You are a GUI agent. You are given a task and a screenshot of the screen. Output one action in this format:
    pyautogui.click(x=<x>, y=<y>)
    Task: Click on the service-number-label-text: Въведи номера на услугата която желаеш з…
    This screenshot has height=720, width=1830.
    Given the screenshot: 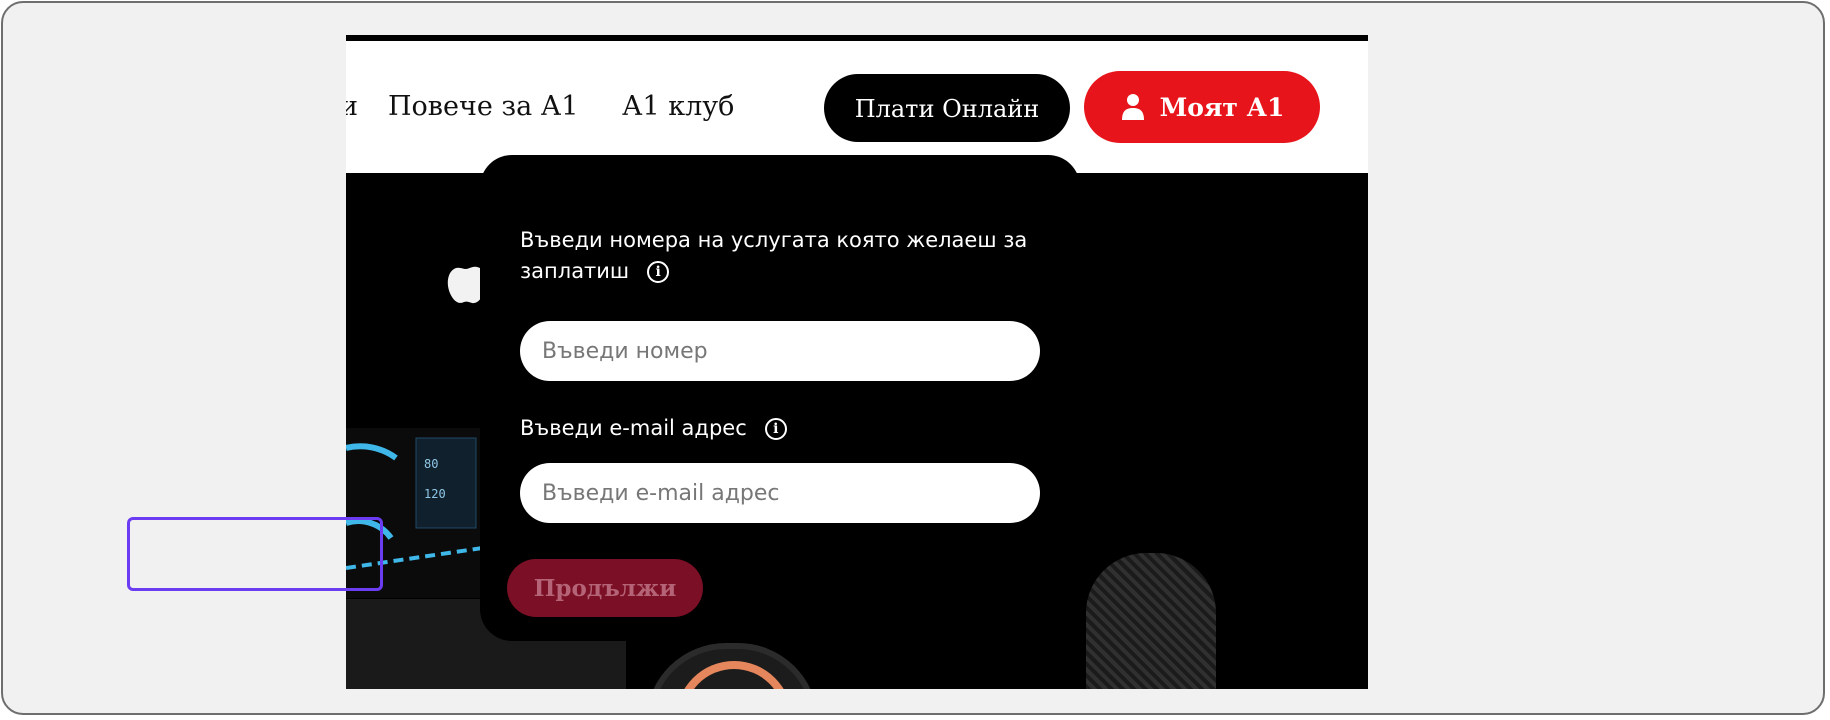 What is the action you would take?
    pyautogui.click(x=774, y=255)
    